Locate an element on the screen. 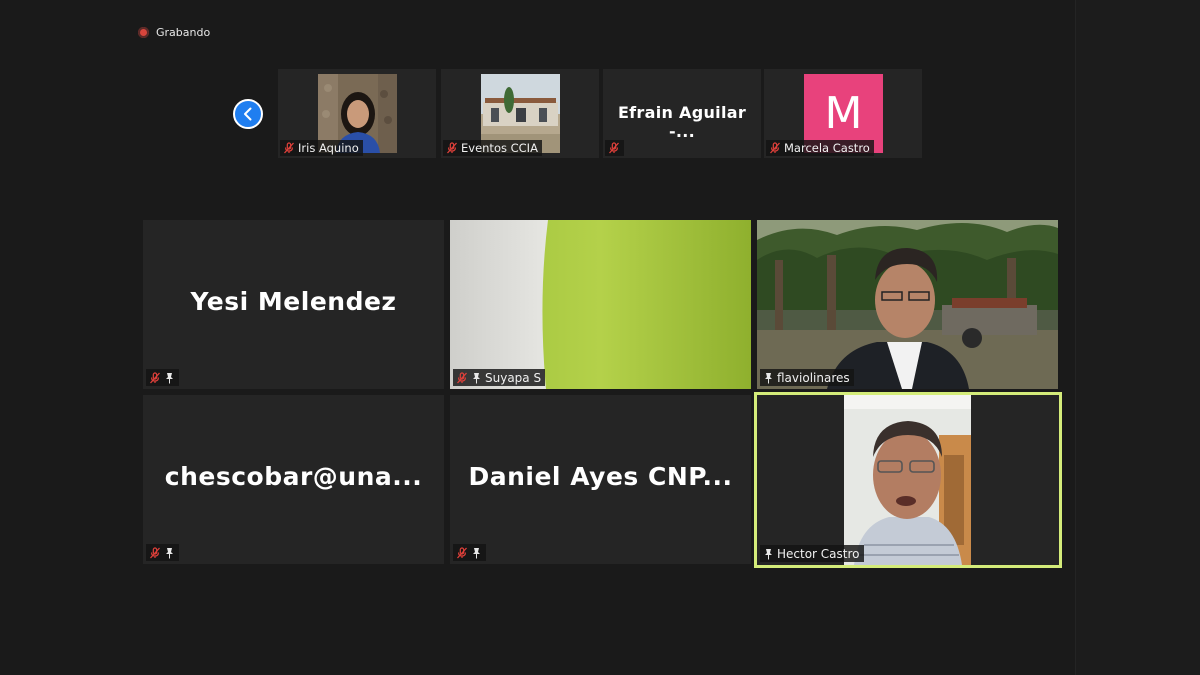 The image size is (1200, 675). participant-tile-iris-aquino: Iris Aquino is located at coordinates (357, 113).